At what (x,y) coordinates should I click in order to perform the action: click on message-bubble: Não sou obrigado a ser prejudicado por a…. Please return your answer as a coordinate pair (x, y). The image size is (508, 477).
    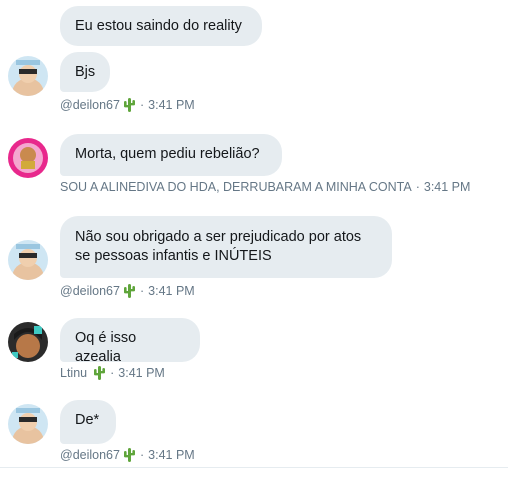
    Looking at the image, I should click on (226, 247).